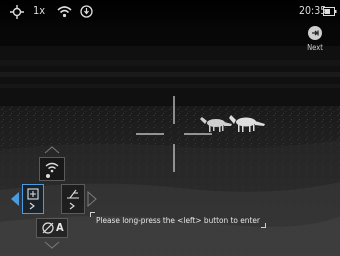  Describe the element at coordinates (15, 199) in the screenshot. I see `menu-left-arrow-icon` at that location.